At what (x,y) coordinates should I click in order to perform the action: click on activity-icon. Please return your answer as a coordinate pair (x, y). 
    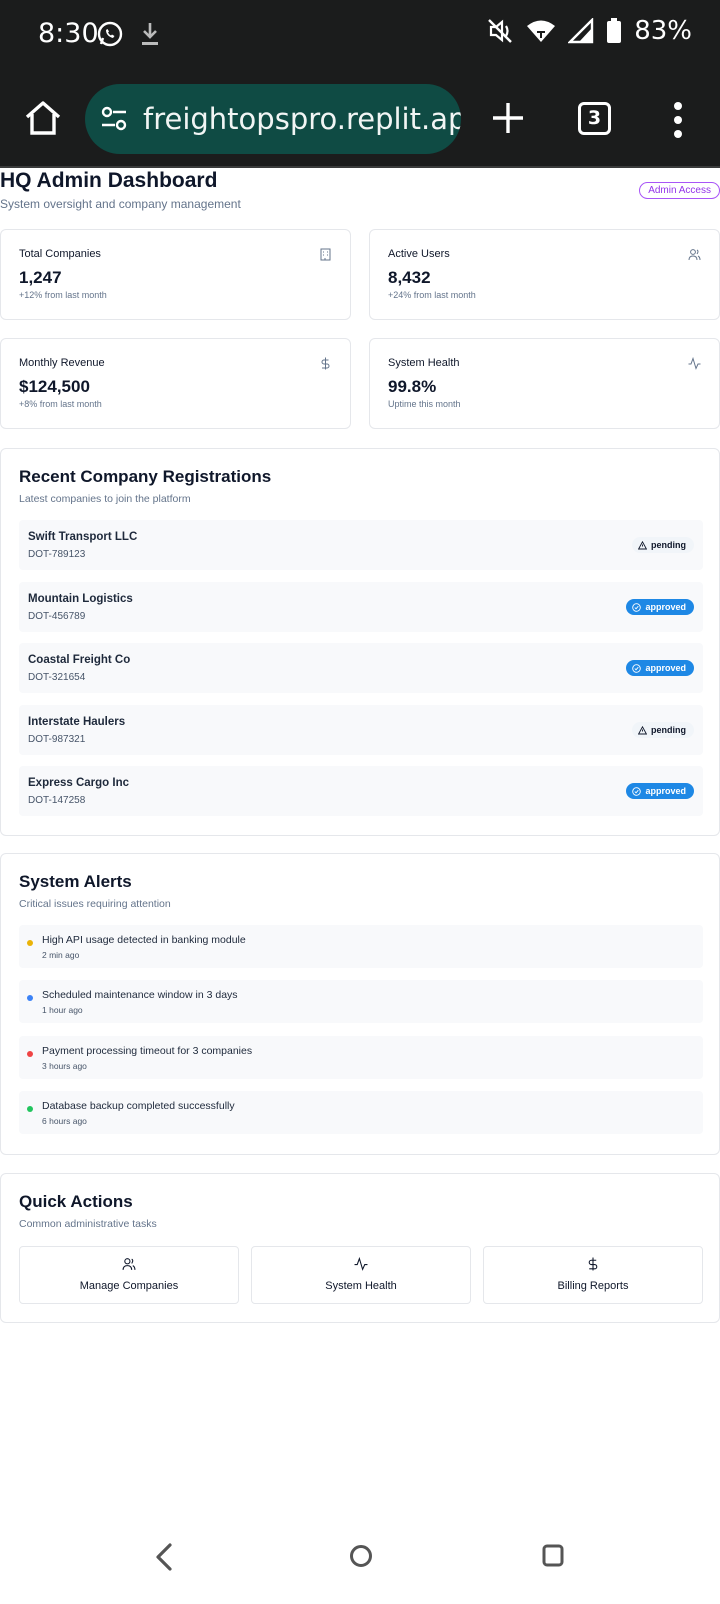
    Looking at the image, I should click on (694, 363).